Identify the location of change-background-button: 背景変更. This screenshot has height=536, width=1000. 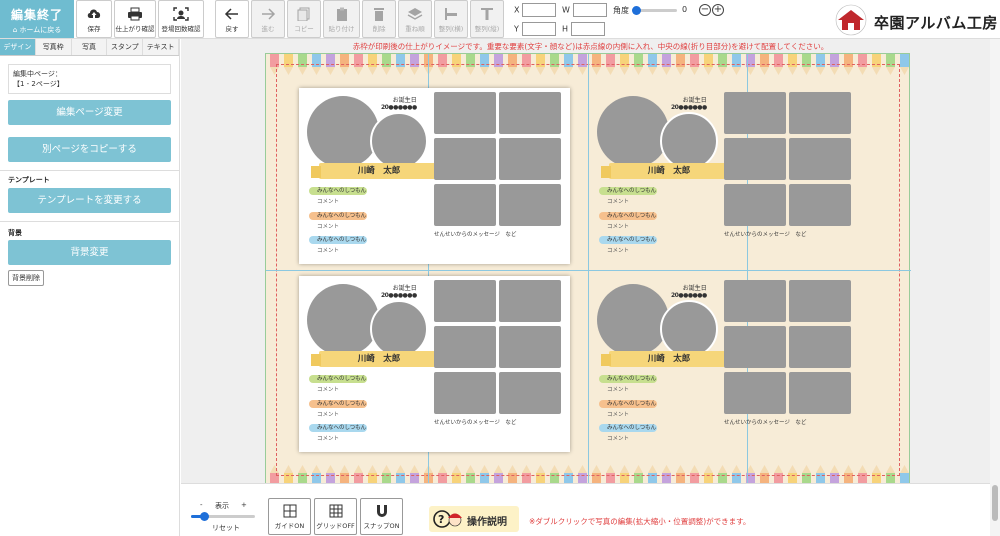
(89, 252).